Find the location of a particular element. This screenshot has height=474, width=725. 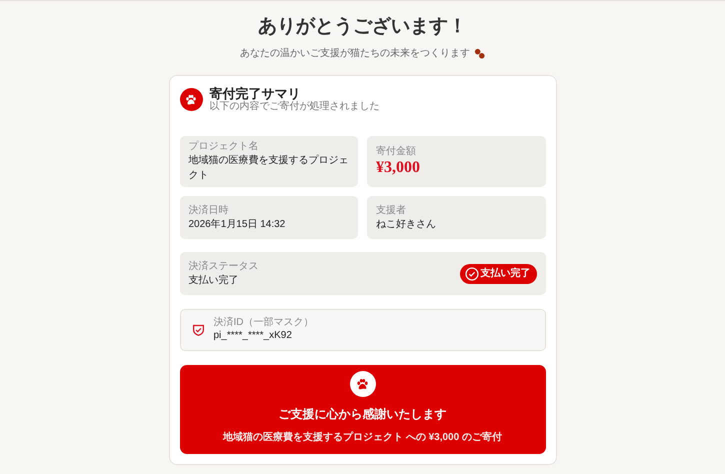

summary-title: 寄付完了サマリ is located at coordinates (256, 93).